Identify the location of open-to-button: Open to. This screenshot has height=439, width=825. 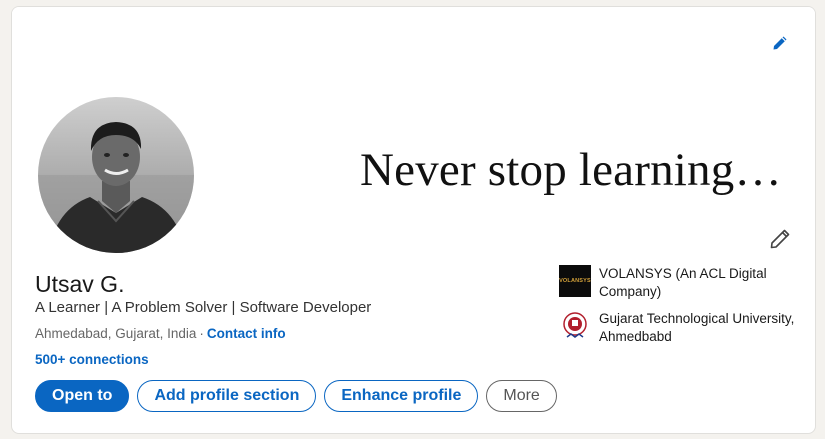
(82, 396).